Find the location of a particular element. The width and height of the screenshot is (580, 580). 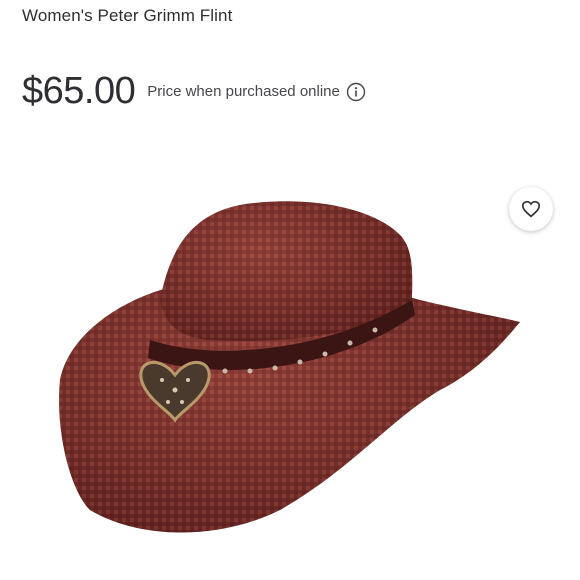

price-section: $65.00 Price when purchased online is located at coordinates (194, 91).